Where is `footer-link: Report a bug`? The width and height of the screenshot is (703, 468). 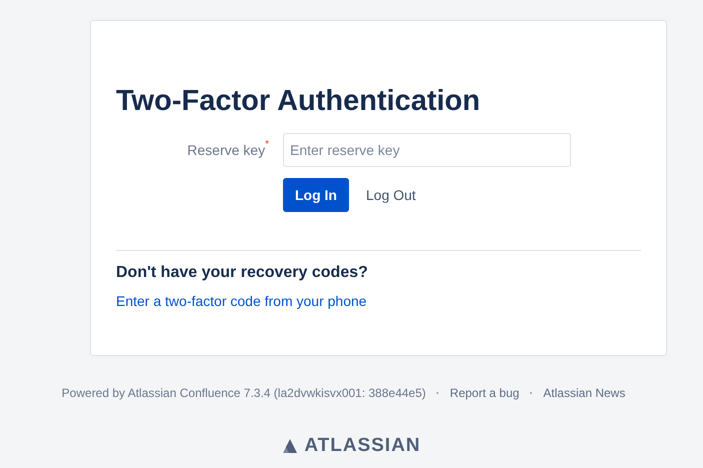
footer-link: Report a bug is located at coordinates (485, 393).